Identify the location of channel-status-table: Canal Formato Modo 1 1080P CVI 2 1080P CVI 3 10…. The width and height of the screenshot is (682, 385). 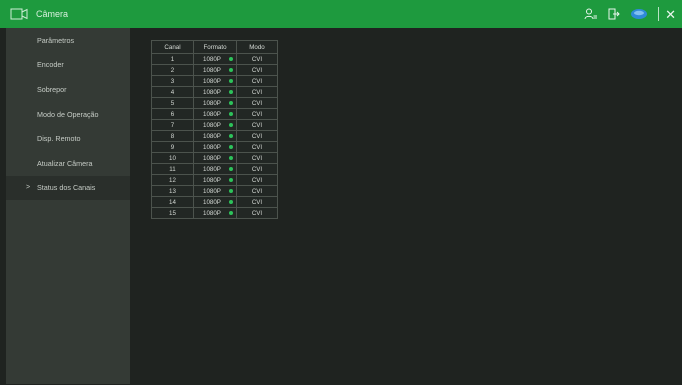
(214, 129).